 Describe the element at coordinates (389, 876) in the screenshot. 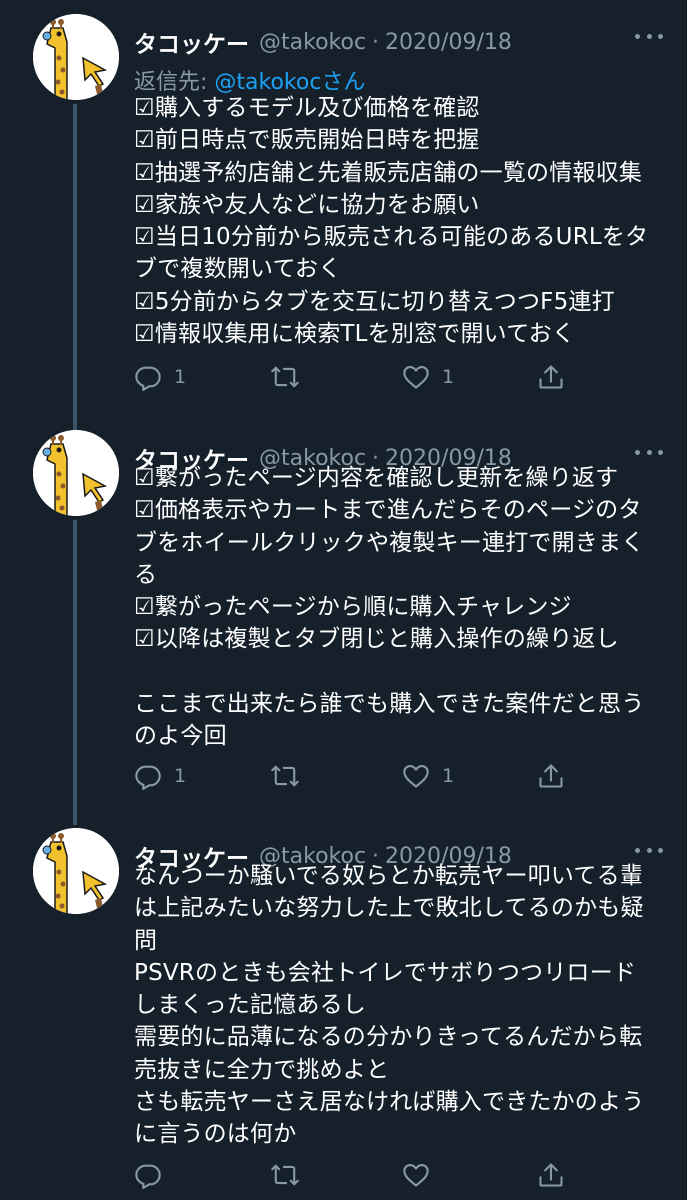

I see `tweet-line: なんつーか騒いでる奴らとか転売ヤー叩いてる輩` at that location.